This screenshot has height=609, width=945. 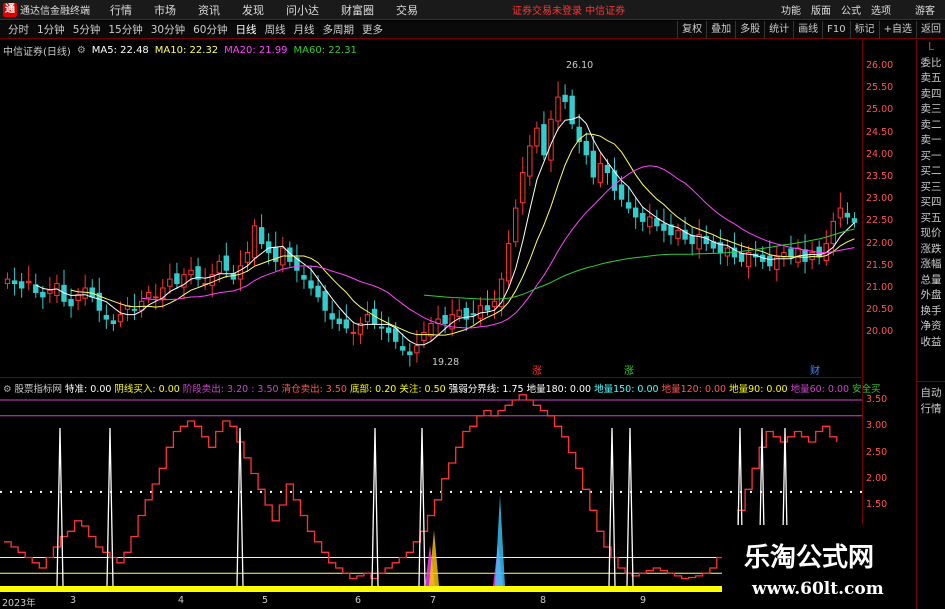 I want to click on quote-field-label: 外盘, so click(x=931, y=295).